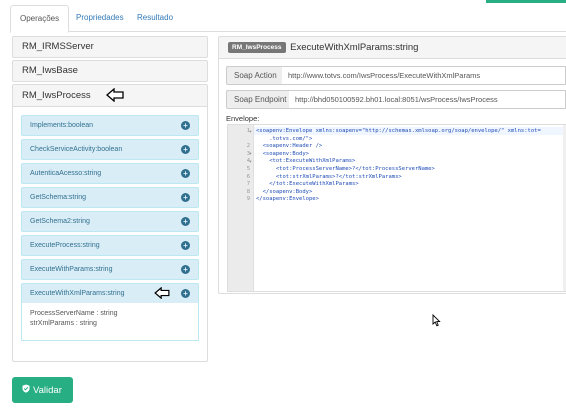 This screenshot has height=408, width=566. I want to click on method-label: Implements:boolean, so click(62, 125).